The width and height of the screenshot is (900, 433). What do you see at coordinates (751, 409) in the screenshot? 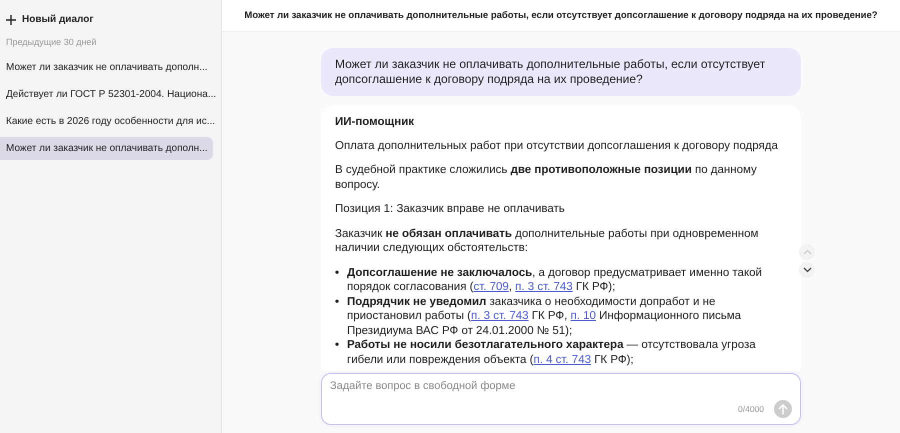
I see `character-counter: 0/4000` at bounding box center [751, 409].